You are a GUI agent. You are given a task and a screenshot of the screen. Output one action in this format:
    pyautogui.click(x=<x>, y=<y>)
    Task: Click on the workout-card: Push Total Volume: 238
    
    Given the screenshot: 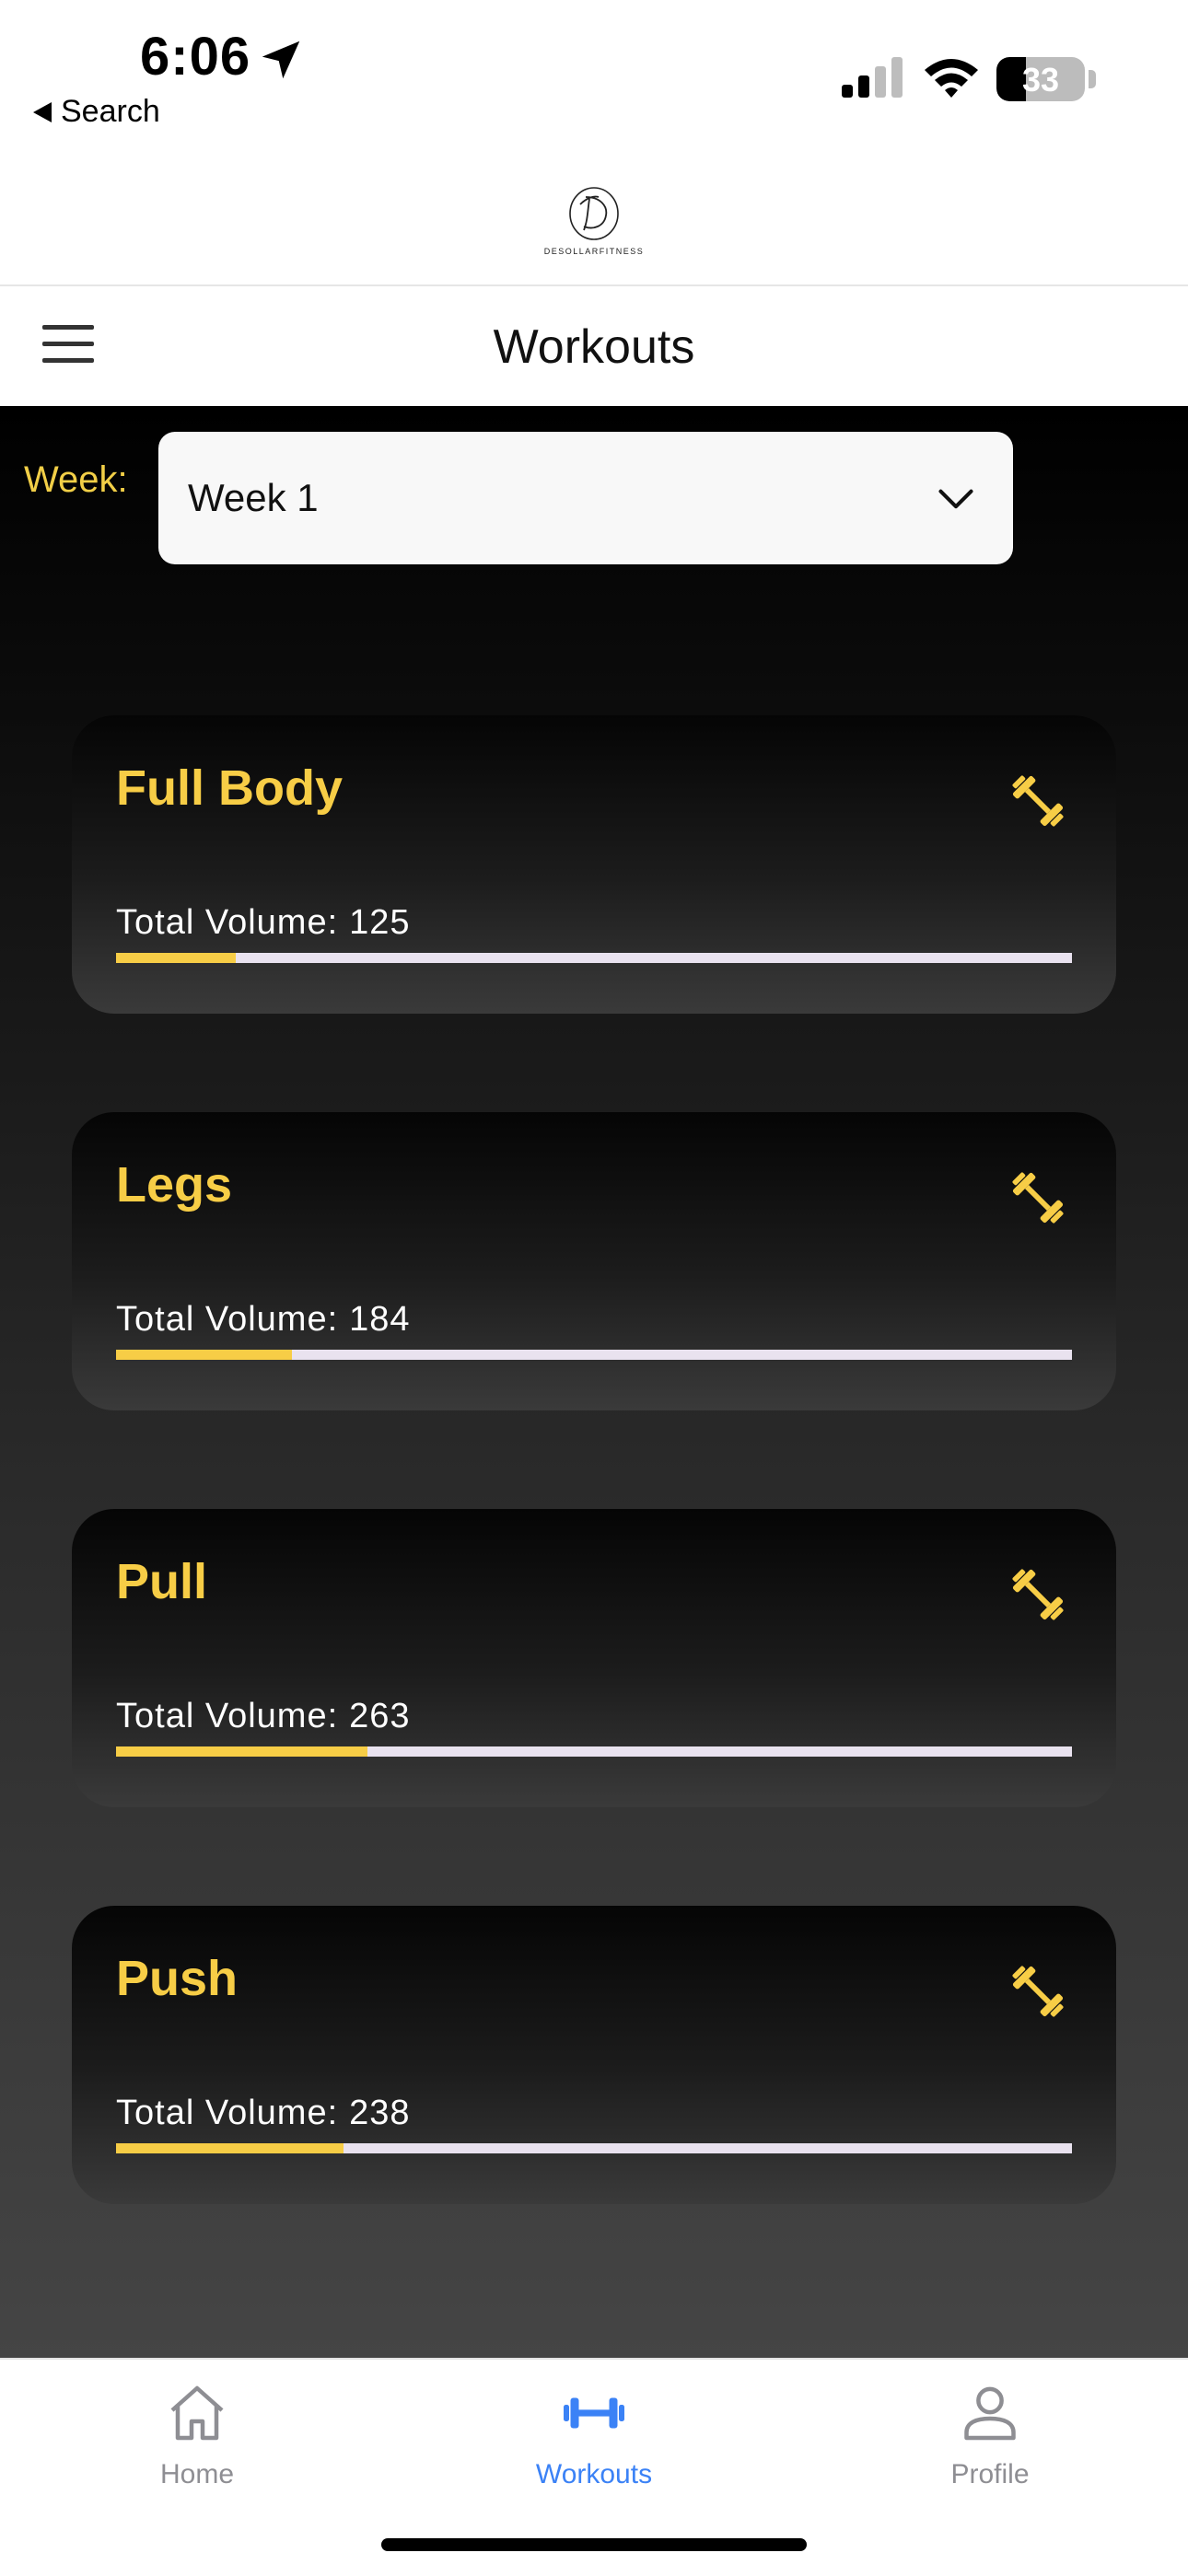 What is the action you would take?
    pyautogui.click(x=594, y=2055)
    